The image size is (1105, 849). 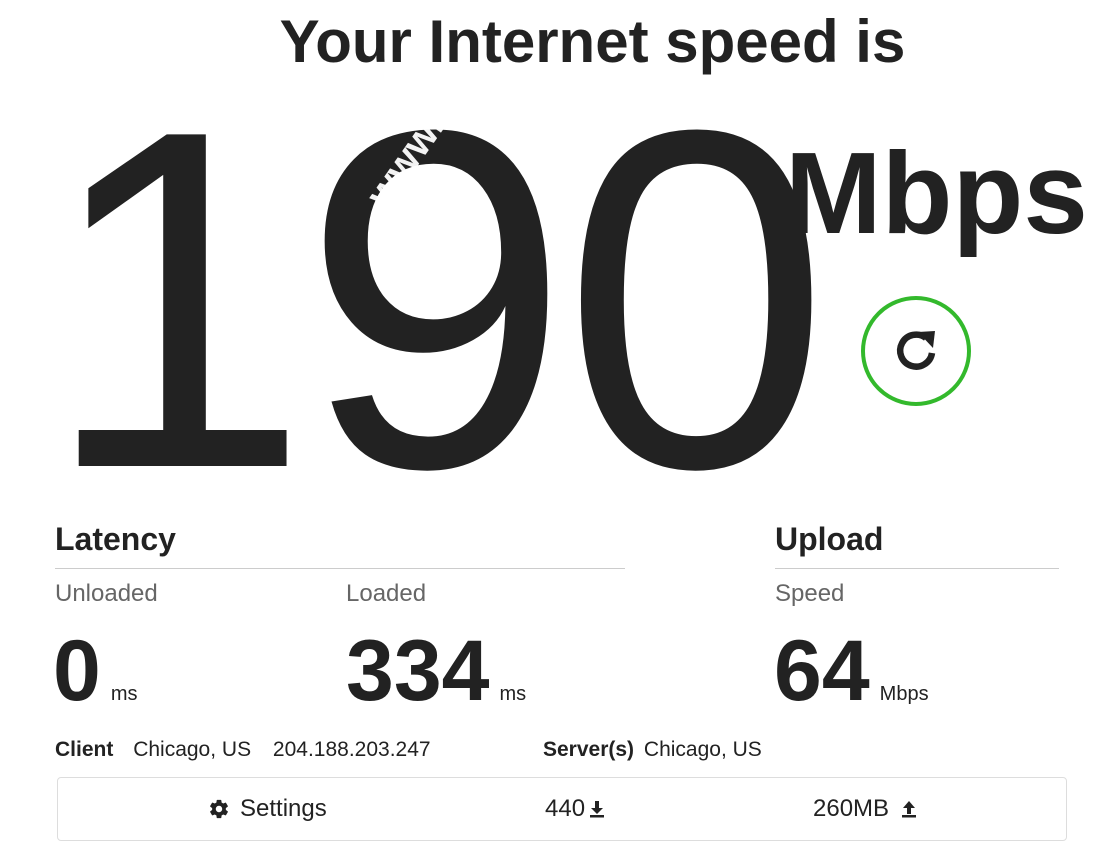 What do you see at coordinates (386, 593) in the screenshot?
I see `loaded-label: Loaded` at bounding box center [386, 593].